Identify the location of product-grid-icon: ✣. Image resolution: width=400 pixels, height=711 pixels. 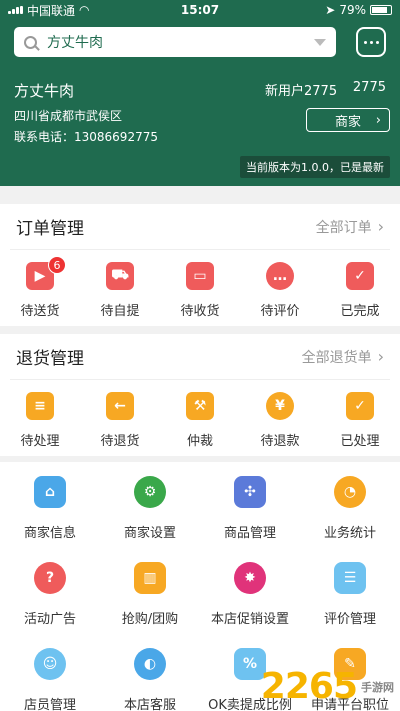
(250, 492).